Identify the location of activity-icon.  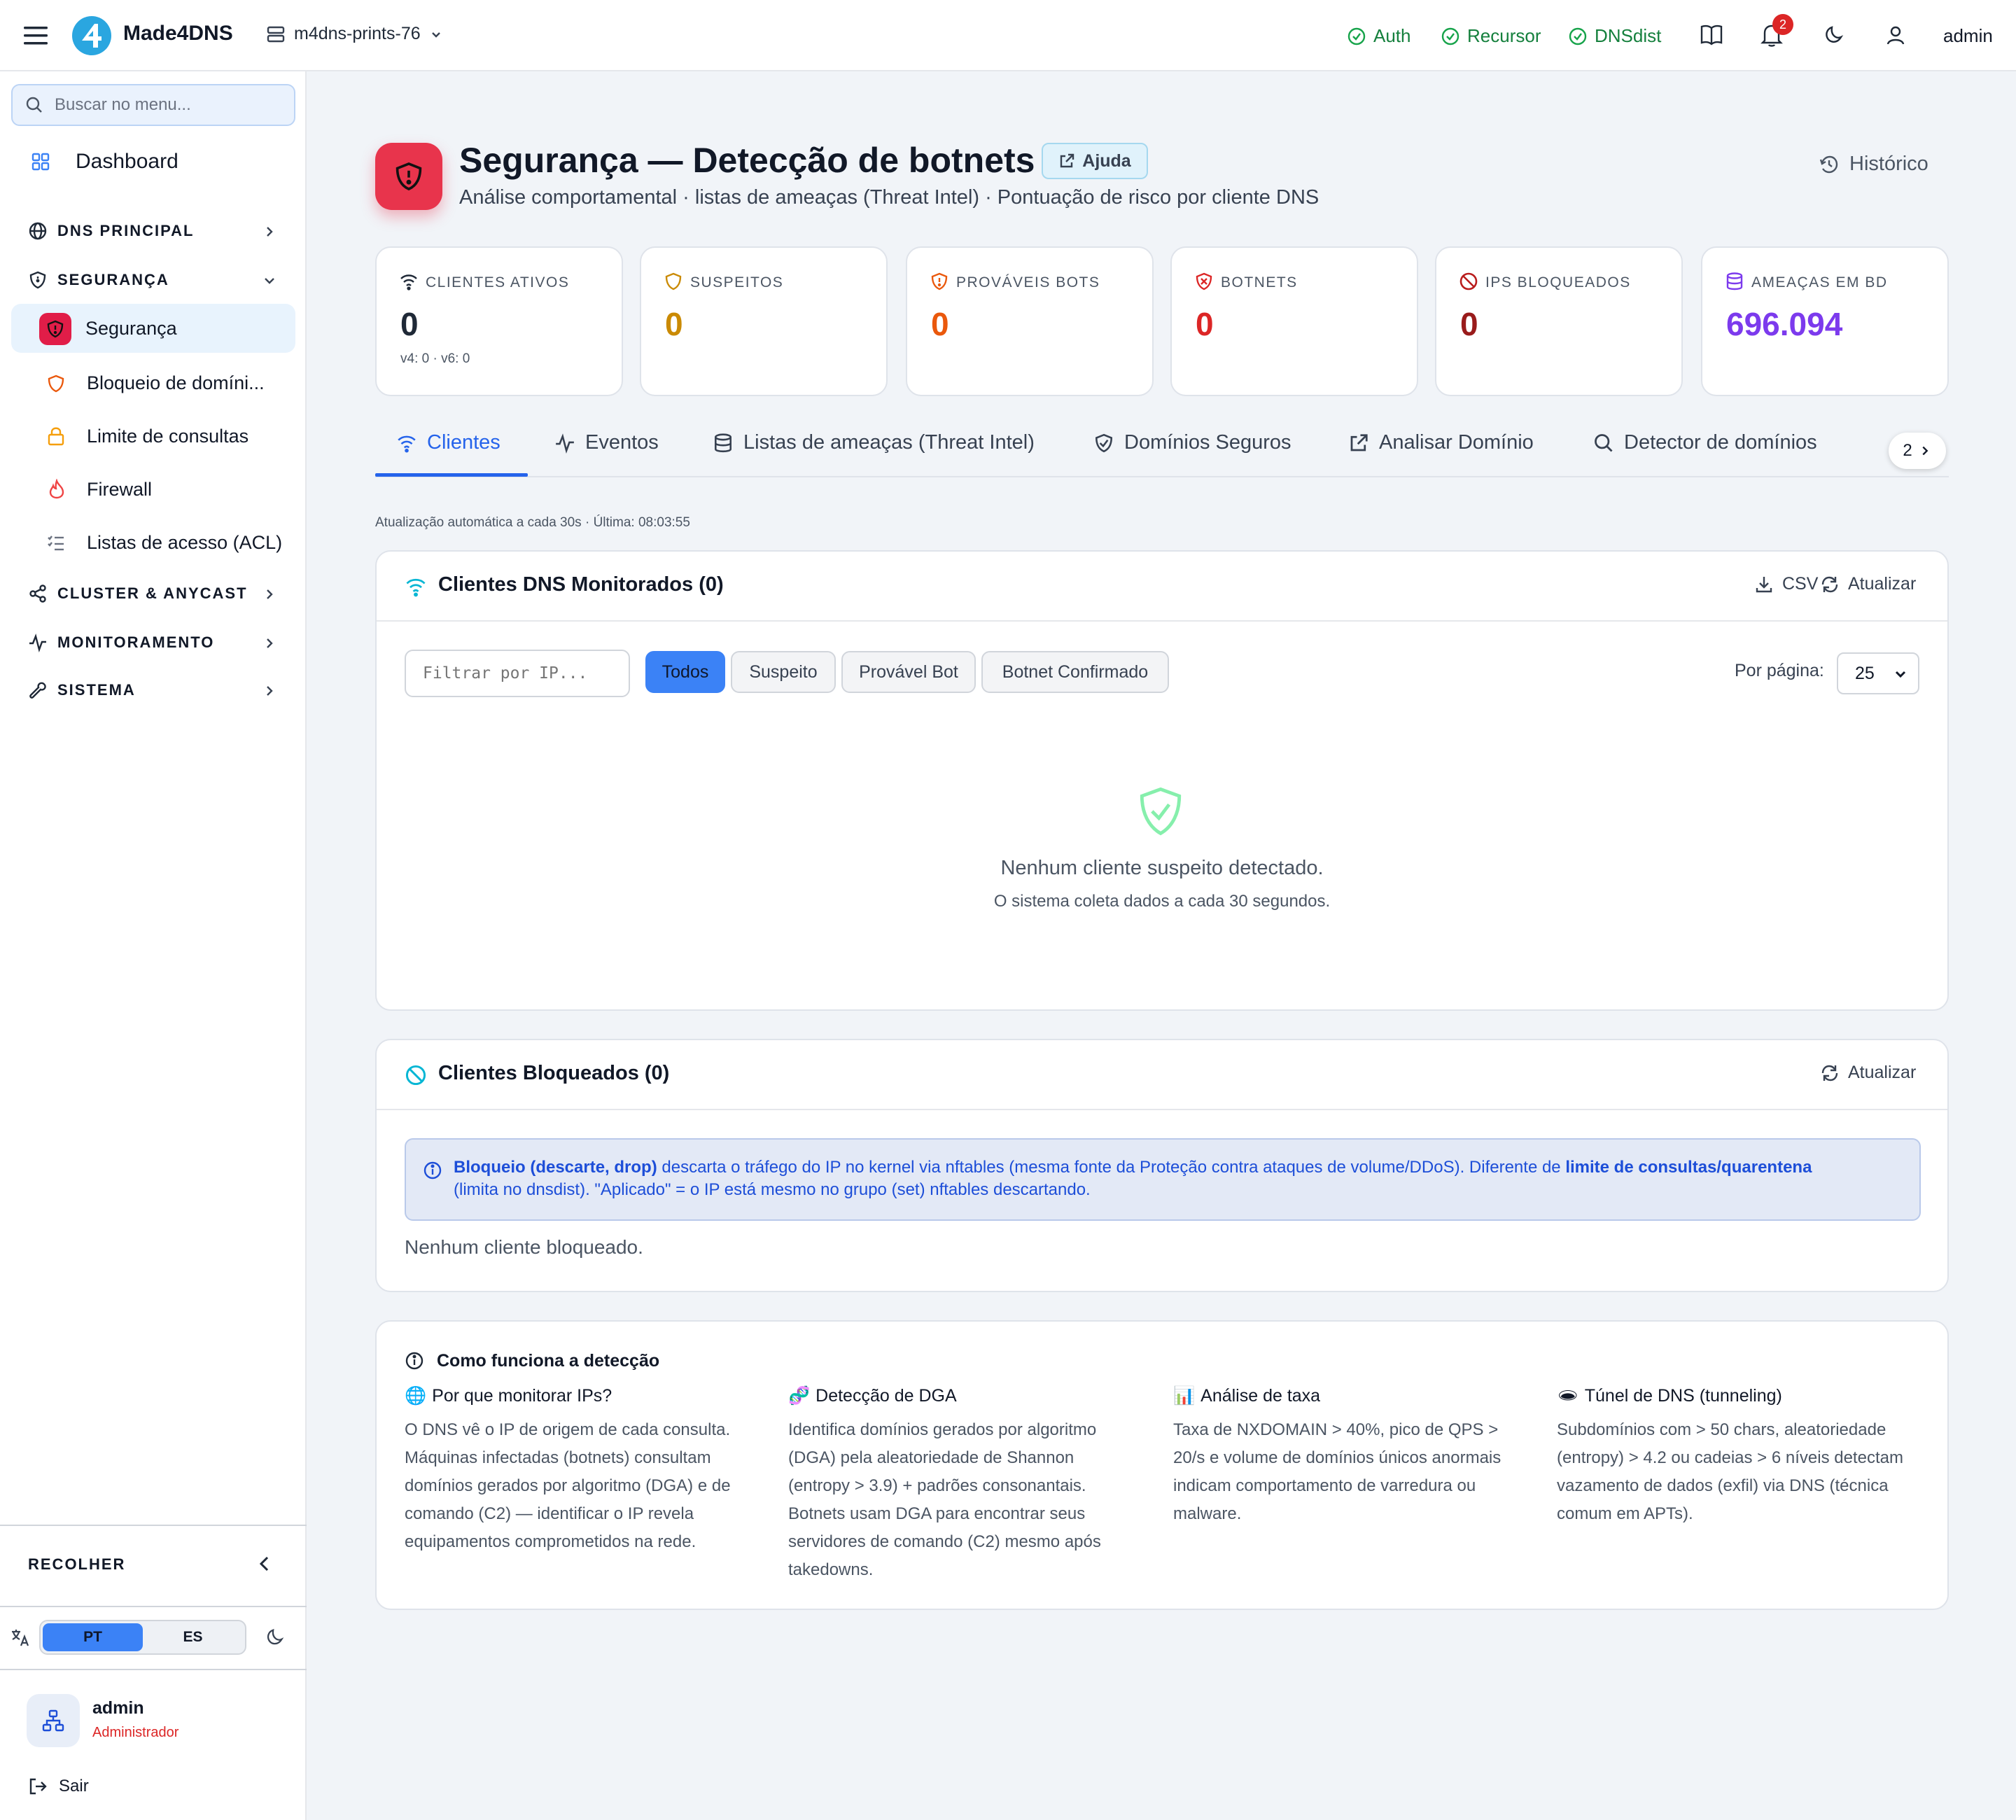
(564, 443).